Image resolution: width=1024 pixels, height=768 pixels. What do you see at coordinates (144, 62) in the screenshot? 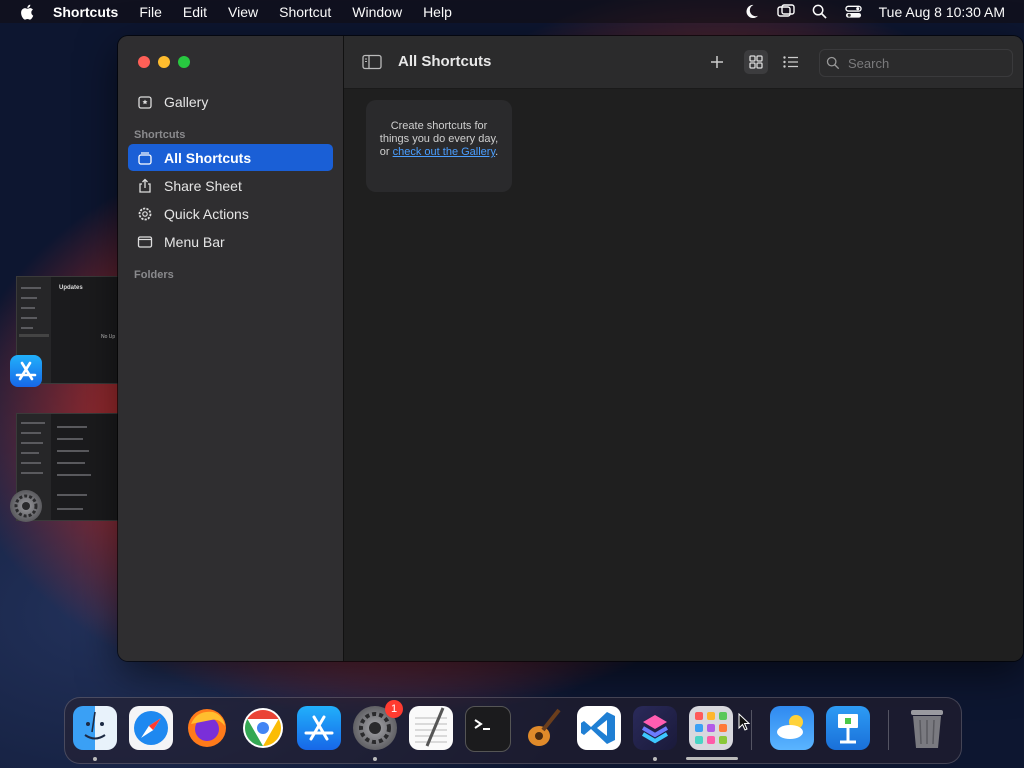
I see `close-window-button` at bounding box center [144, 62].